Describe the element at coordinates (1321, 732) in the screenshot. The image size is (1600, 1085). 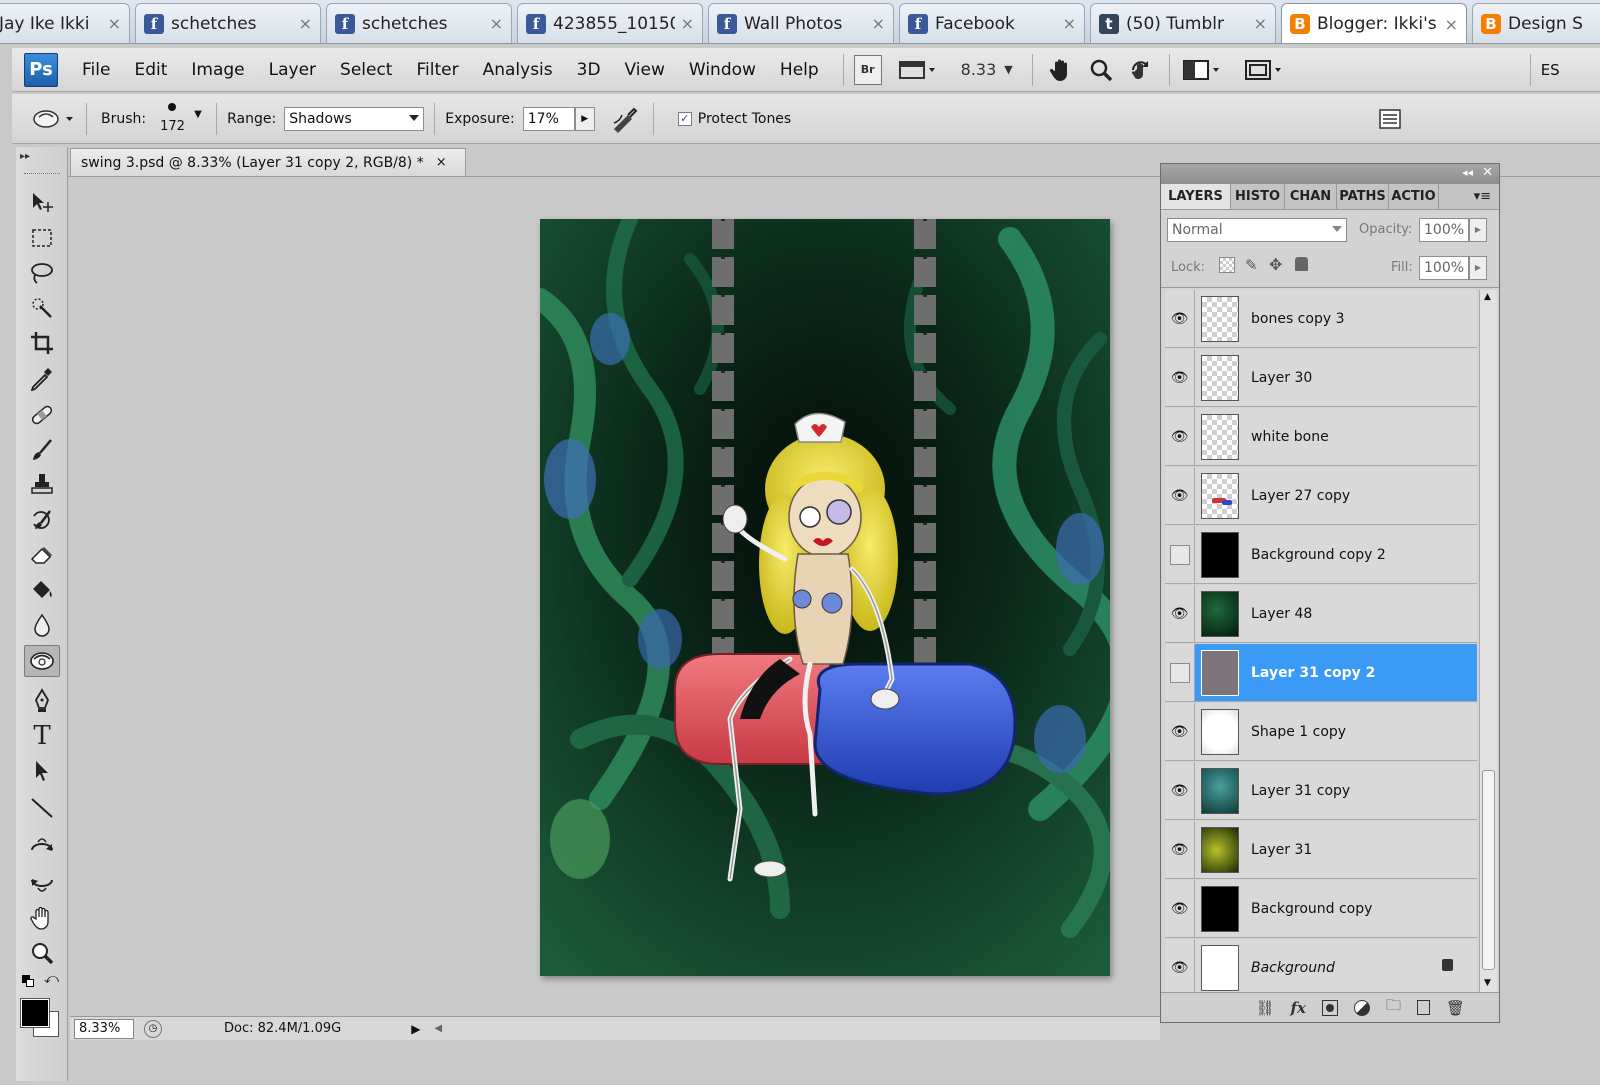
I see `layer-row: 👁 Shape 1 copy` at that location.